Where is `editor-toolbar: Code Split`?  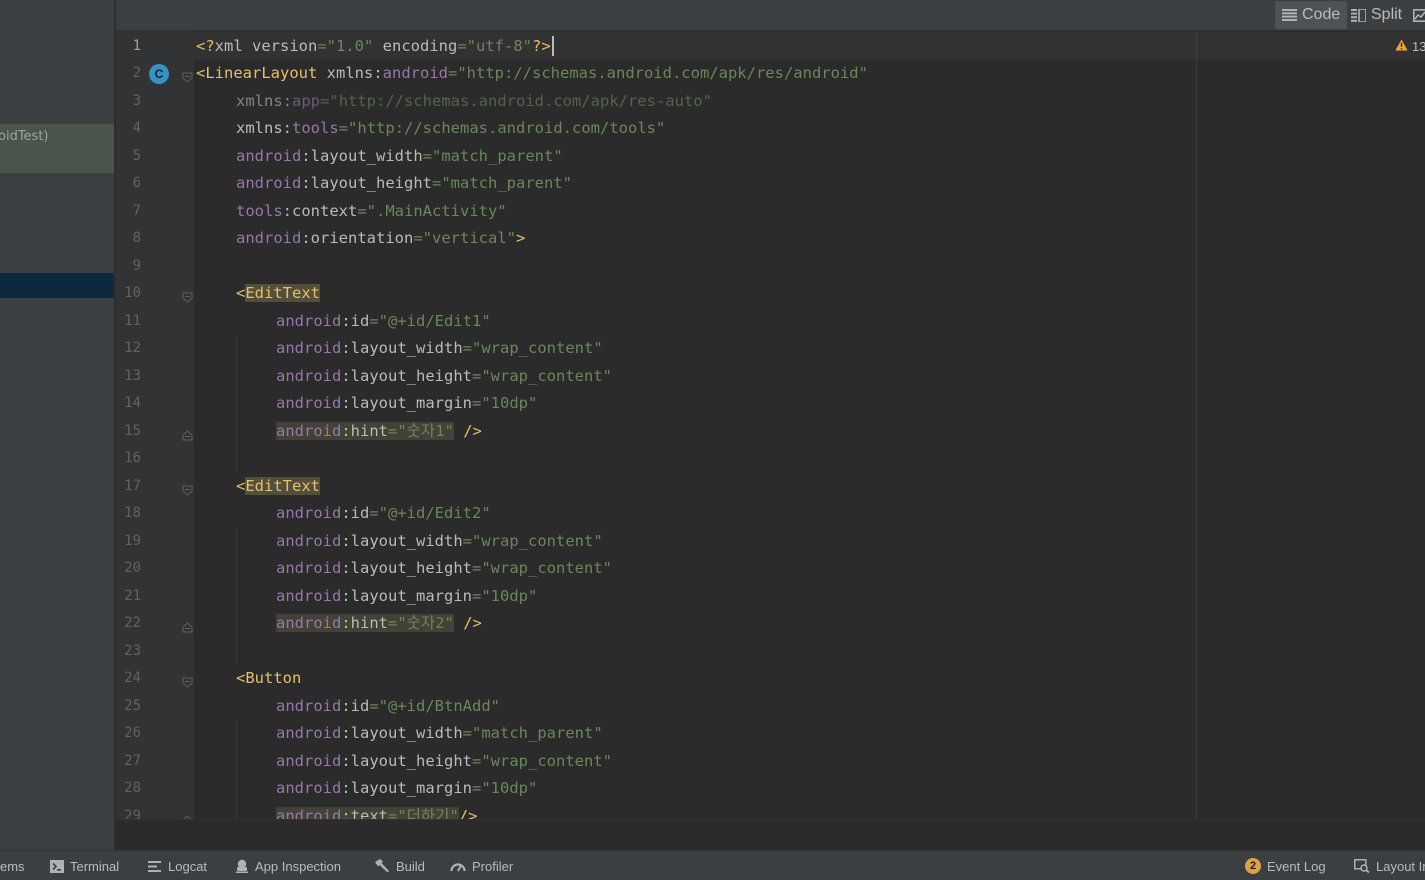 editor-toolbar: Code Split is located at coordinates (770, 15).